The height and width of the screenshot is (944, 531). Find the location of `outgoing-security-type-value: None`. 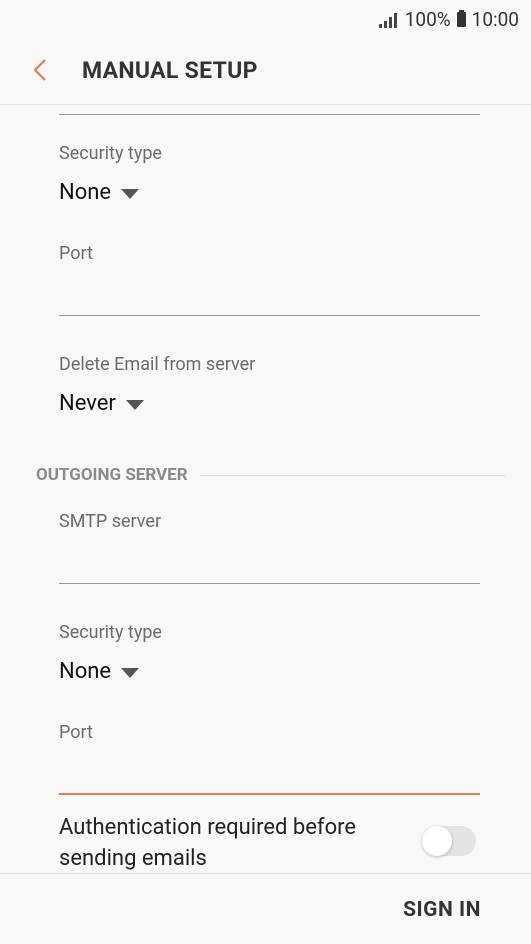

outgoing-security-type-value: None is located at coordinates (85, 671).